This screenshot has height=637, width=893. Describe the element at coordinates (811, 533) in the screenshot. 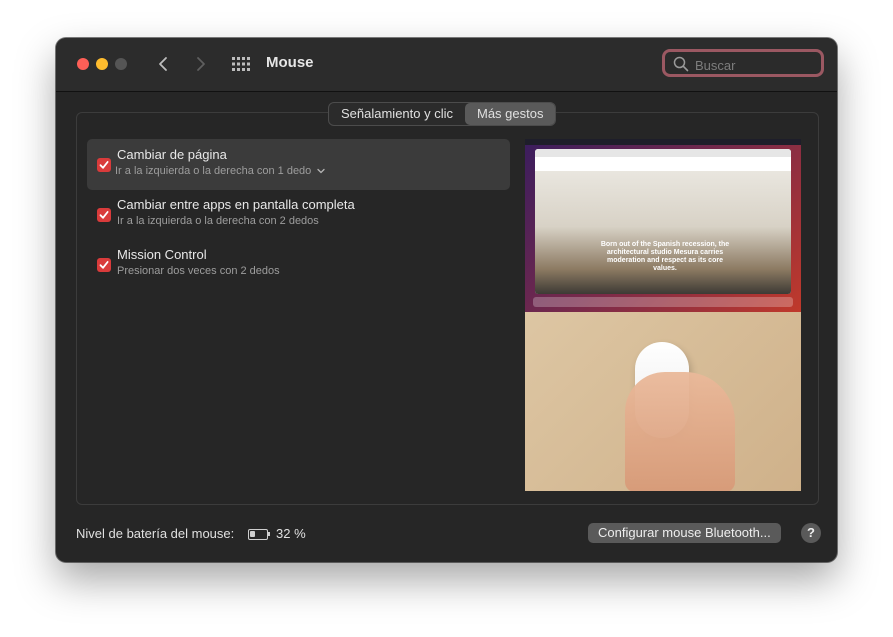

I see `help-button: ?` at that location.